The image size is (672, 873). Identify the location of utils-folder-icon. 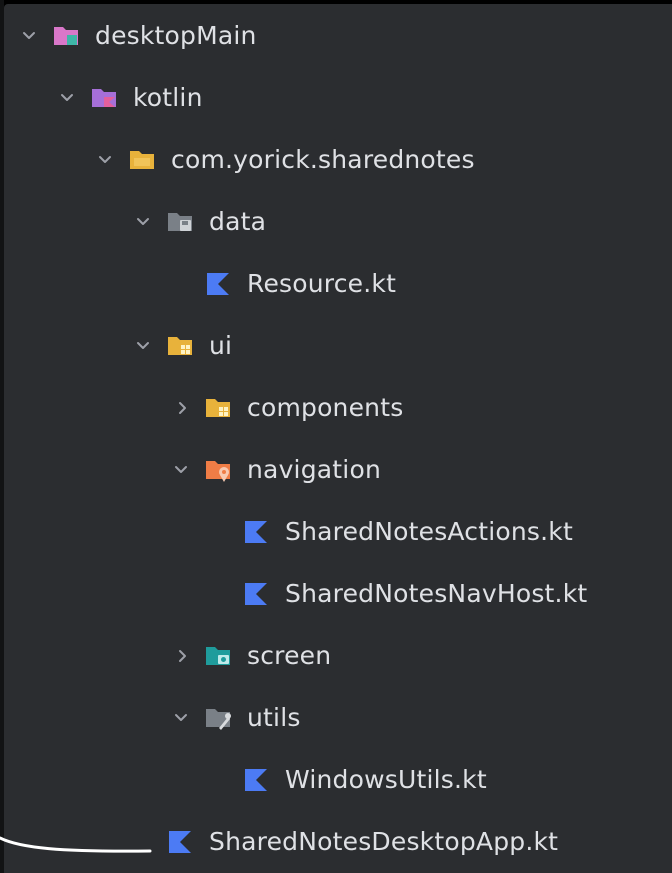
(218, 719).